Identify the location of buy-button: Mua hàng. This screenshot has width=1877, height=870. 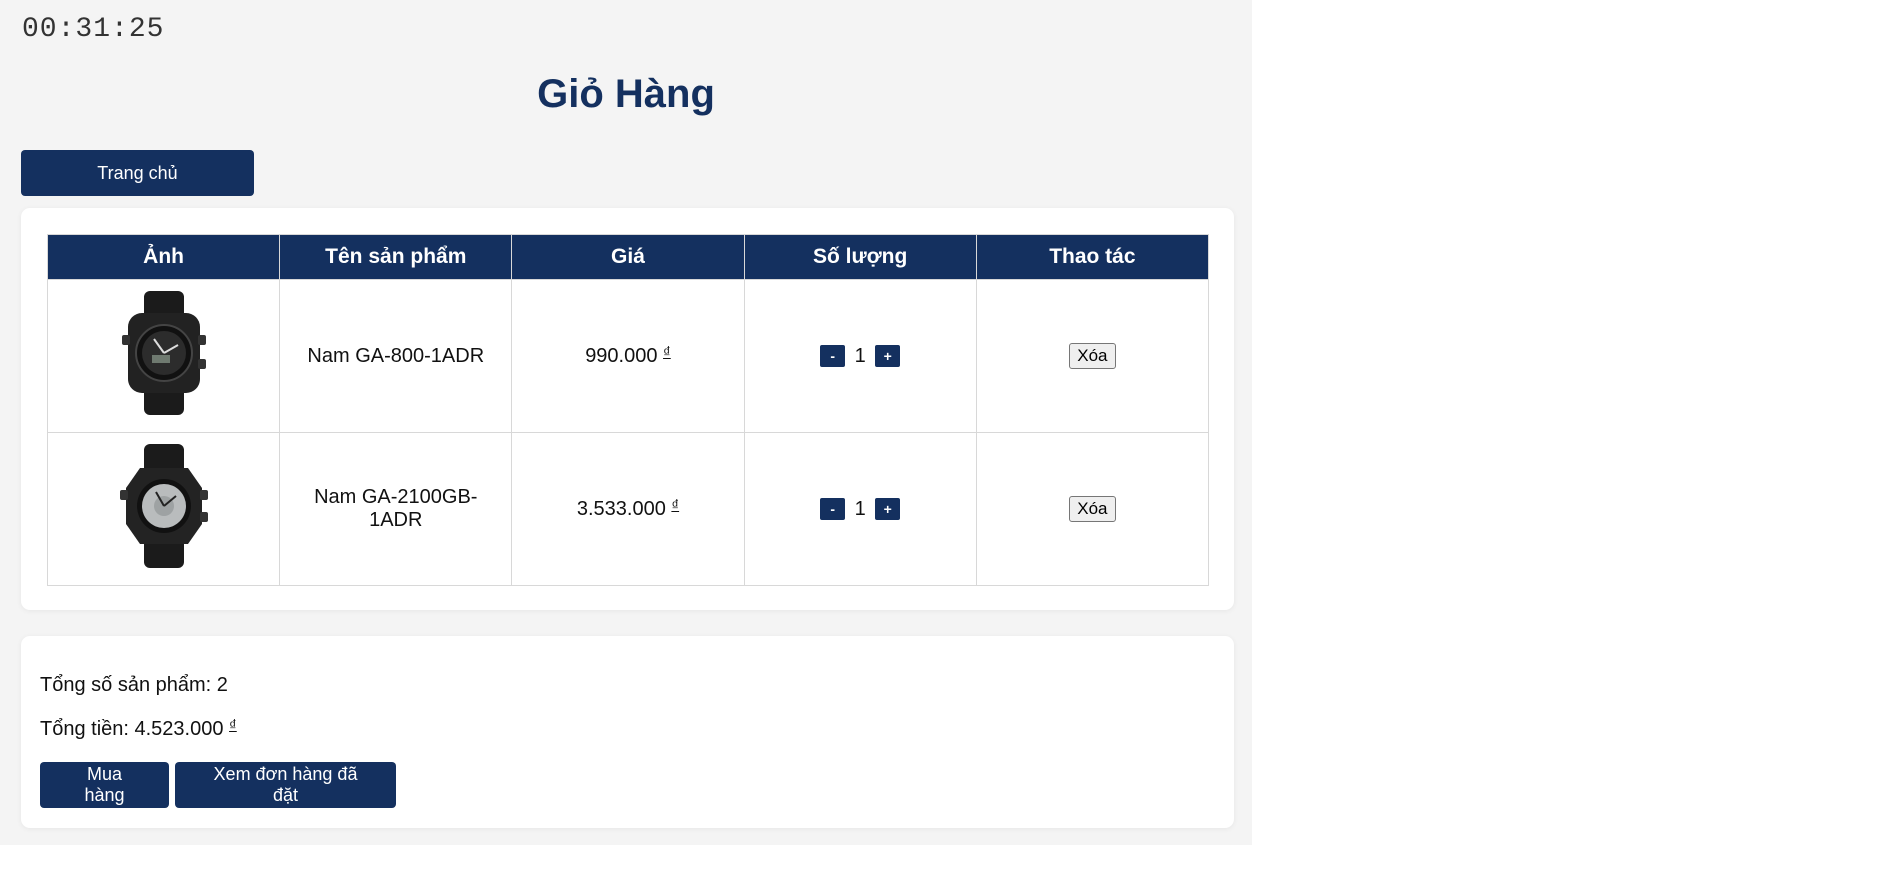
(104, 785).